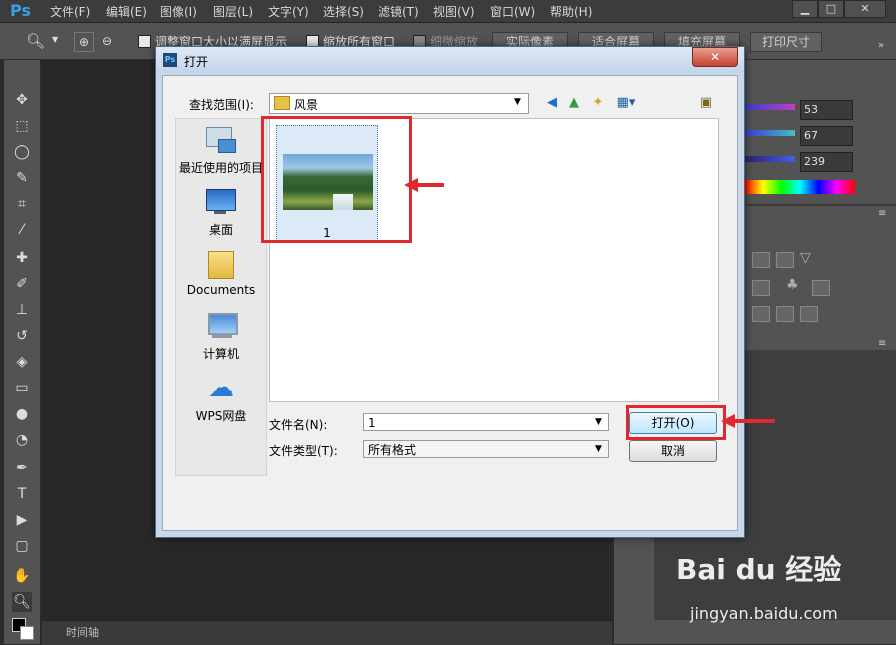 The height and width of the screenshot is (645, 896). Describe the element at coordinates (770, 159) in the screenshot. I see `blue-slider` at that location.